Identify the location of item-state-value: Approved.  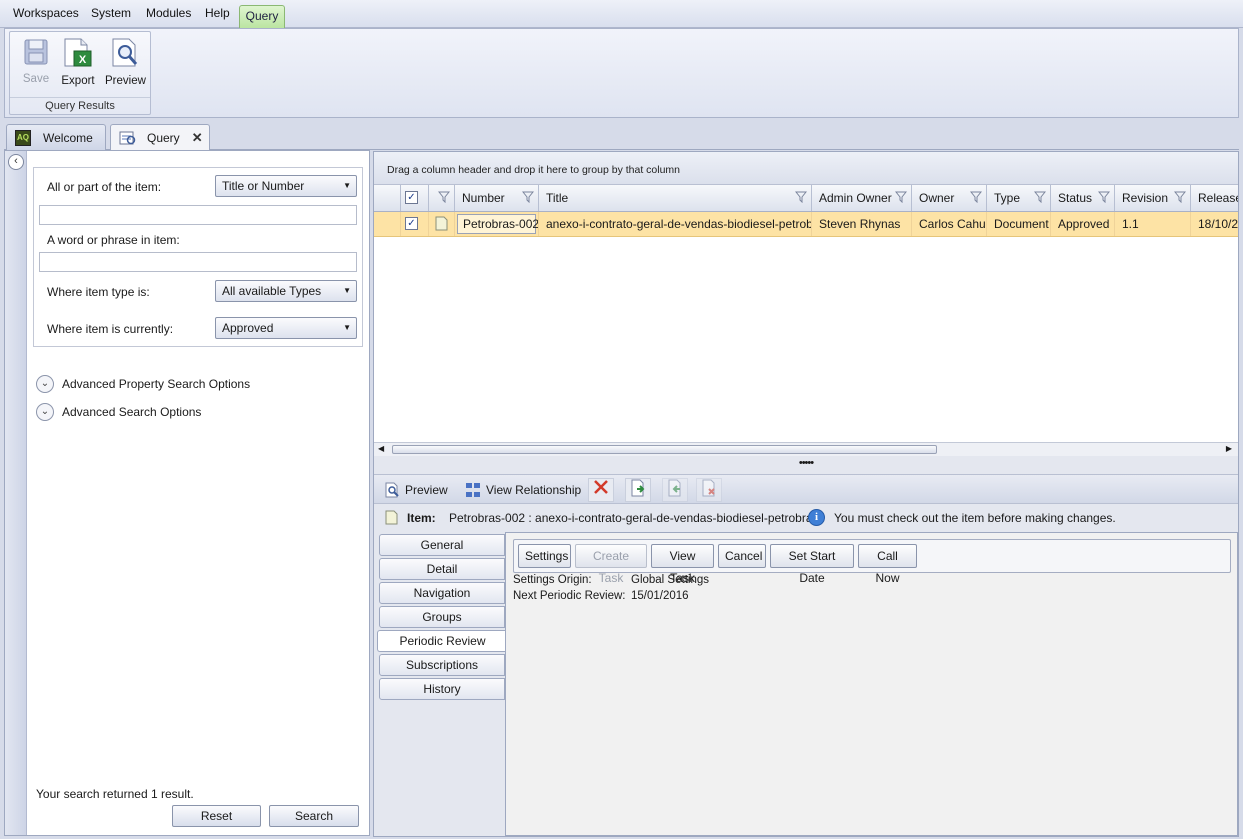
(248, 328).